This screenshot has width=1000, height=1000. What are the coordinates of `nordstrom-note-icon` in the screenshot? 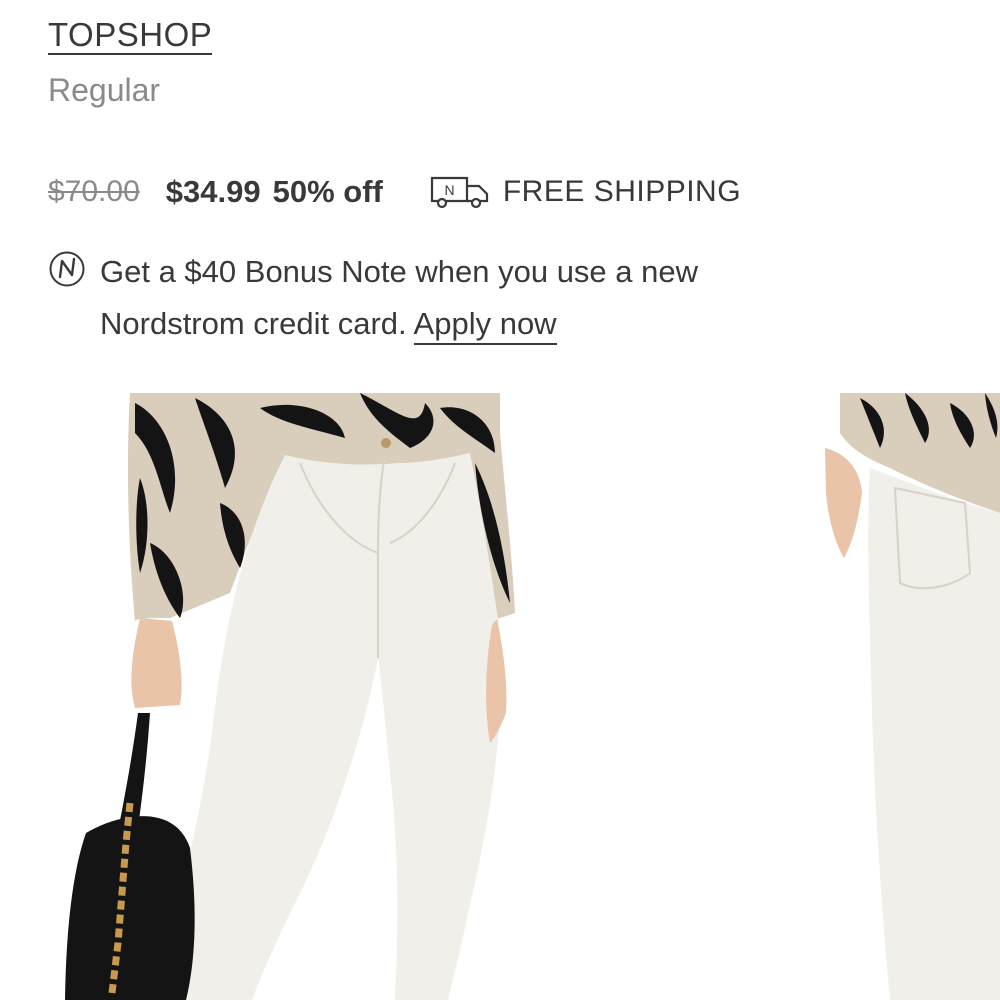 It's located at (67, 269).